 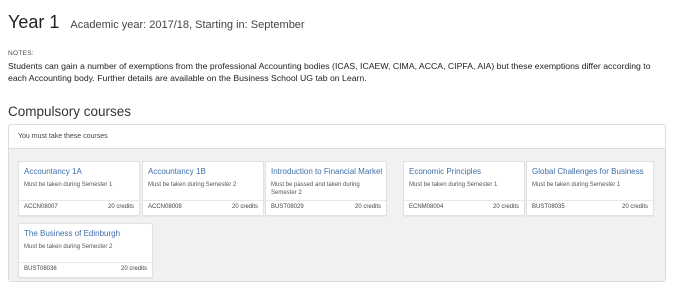 What do you see at coordinates (79, 171) in the screenshot?
I see `course-title-link: Accountancy 1A` at bounding box center [79, 171].